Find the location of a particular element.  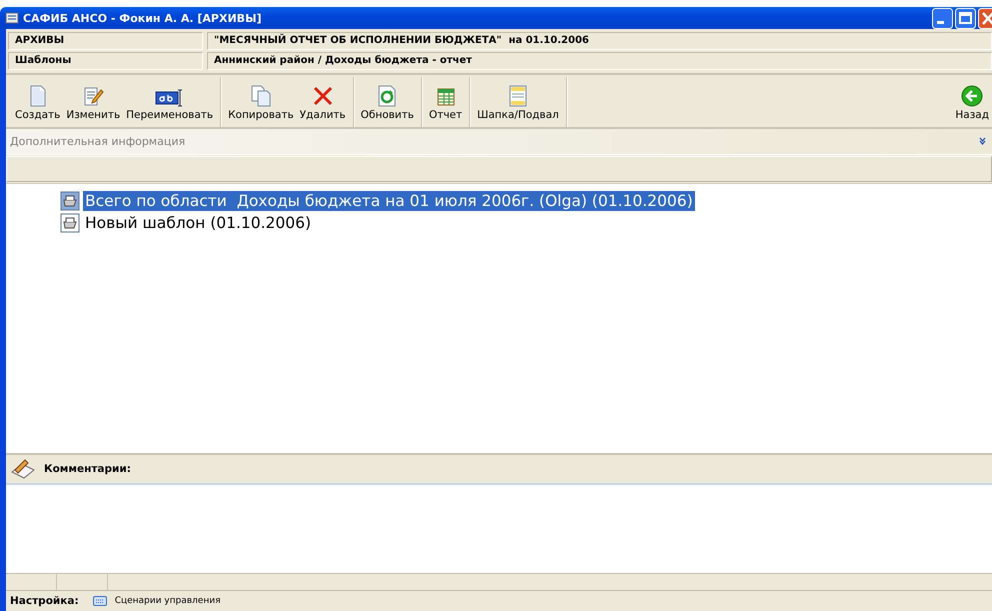

copy-icon is located at coordinates (261, 96).